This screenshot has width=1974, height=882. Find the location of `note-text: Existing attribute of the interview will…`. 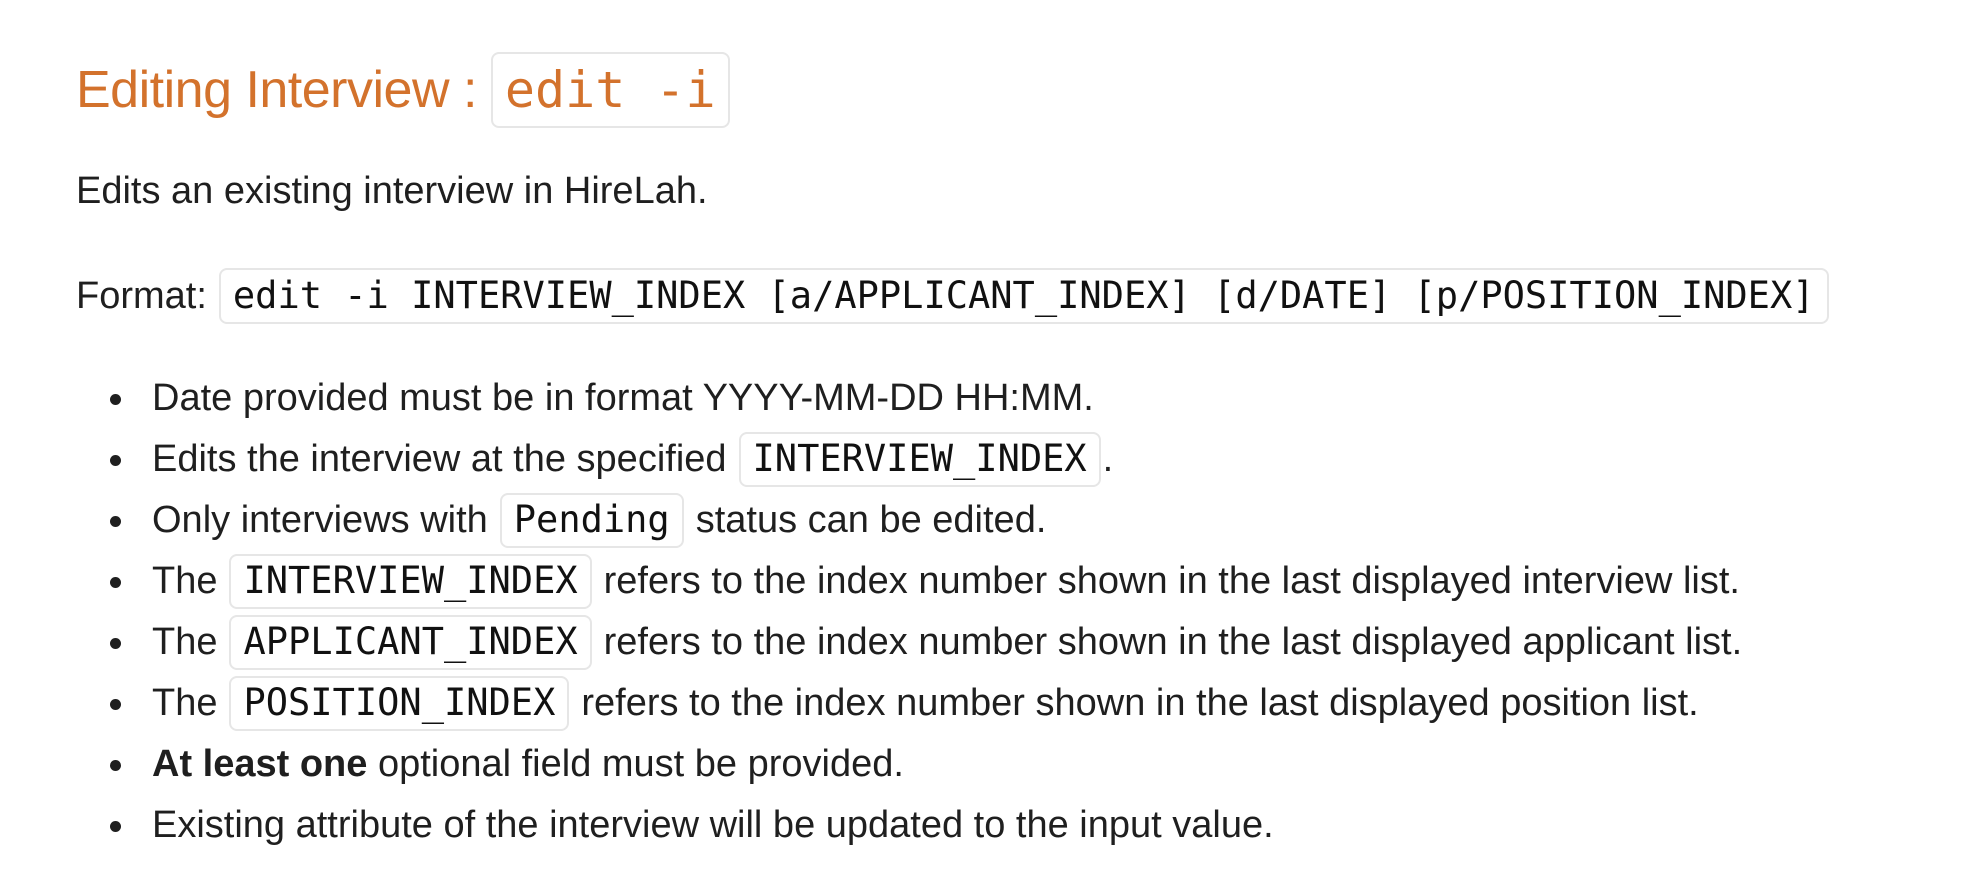

note-text: Existing attribute of the interview will… is located at coordinates (713, 825).